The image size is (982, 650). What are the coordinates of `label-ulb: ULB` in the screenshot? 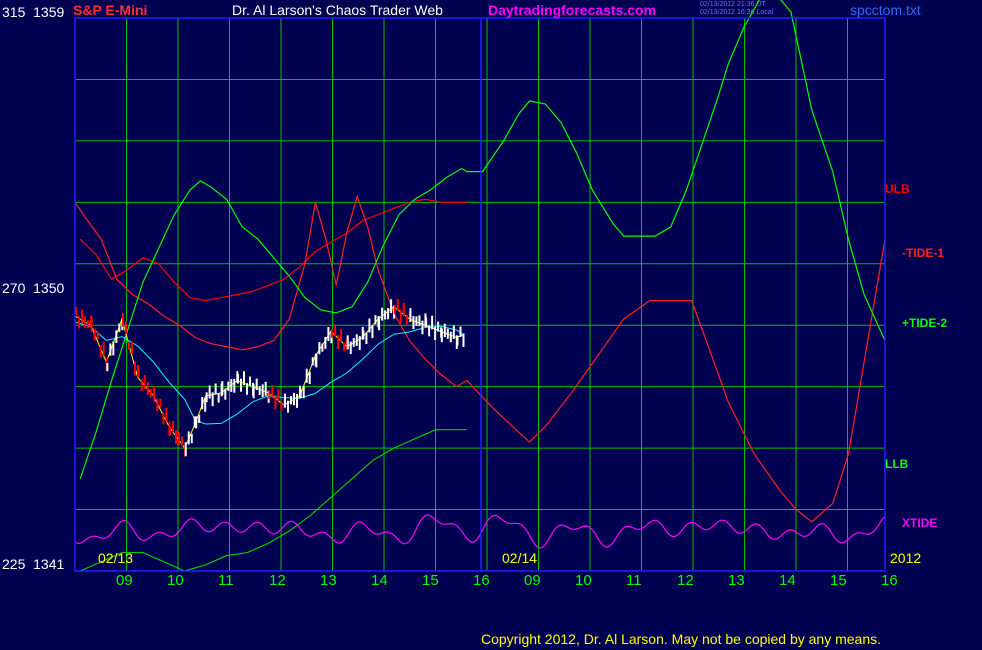 It's located at (897, 189).